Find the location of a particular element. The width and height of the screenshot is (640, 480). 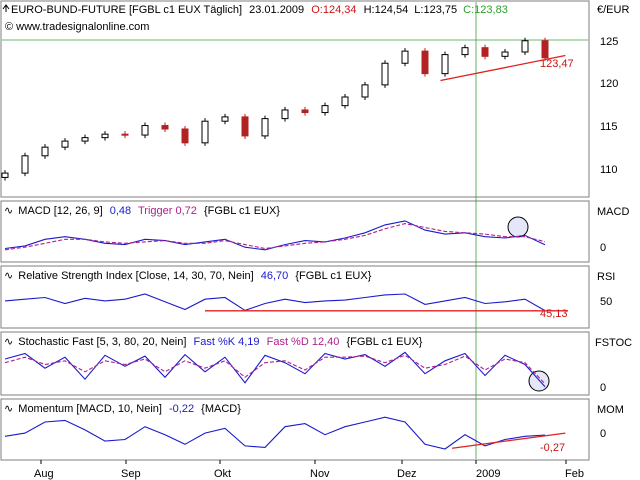

macd-zero-label: 0 is located at coordinates (603, 248).